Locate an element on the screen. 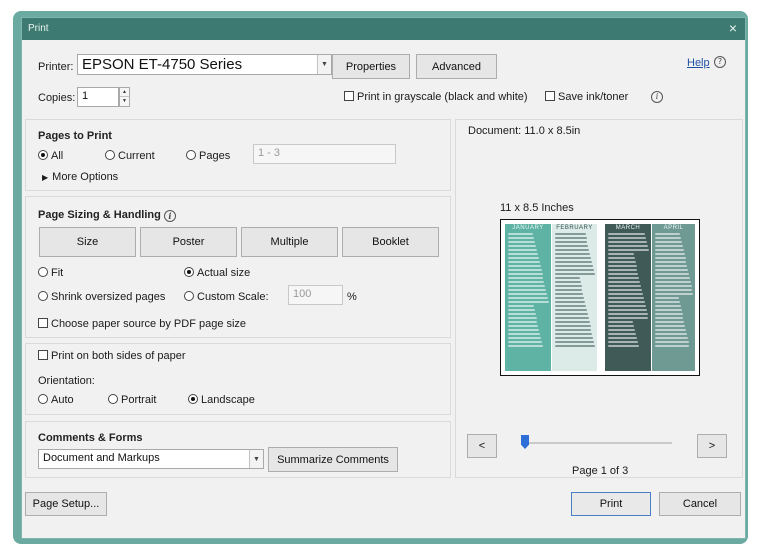  duplex-checkbox is located at coordinates (43, 355).